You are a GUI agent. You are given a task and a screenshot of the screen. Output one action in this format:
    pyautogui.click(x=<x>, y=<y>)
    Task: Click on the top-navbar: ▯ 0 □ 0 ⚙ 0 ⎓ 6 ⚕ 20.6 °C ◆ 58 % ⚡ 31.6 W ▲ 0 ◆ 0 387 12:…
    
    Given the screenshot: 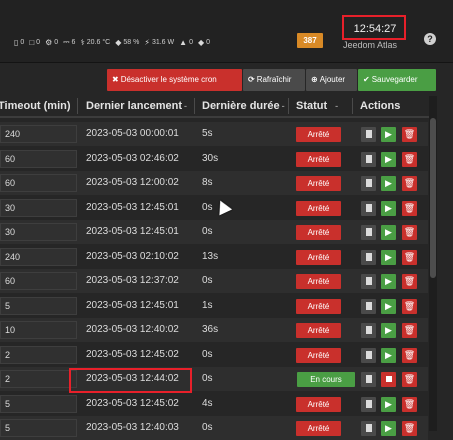 What is the action you would take?
    pyautogui.click(x=226, y=31)
    